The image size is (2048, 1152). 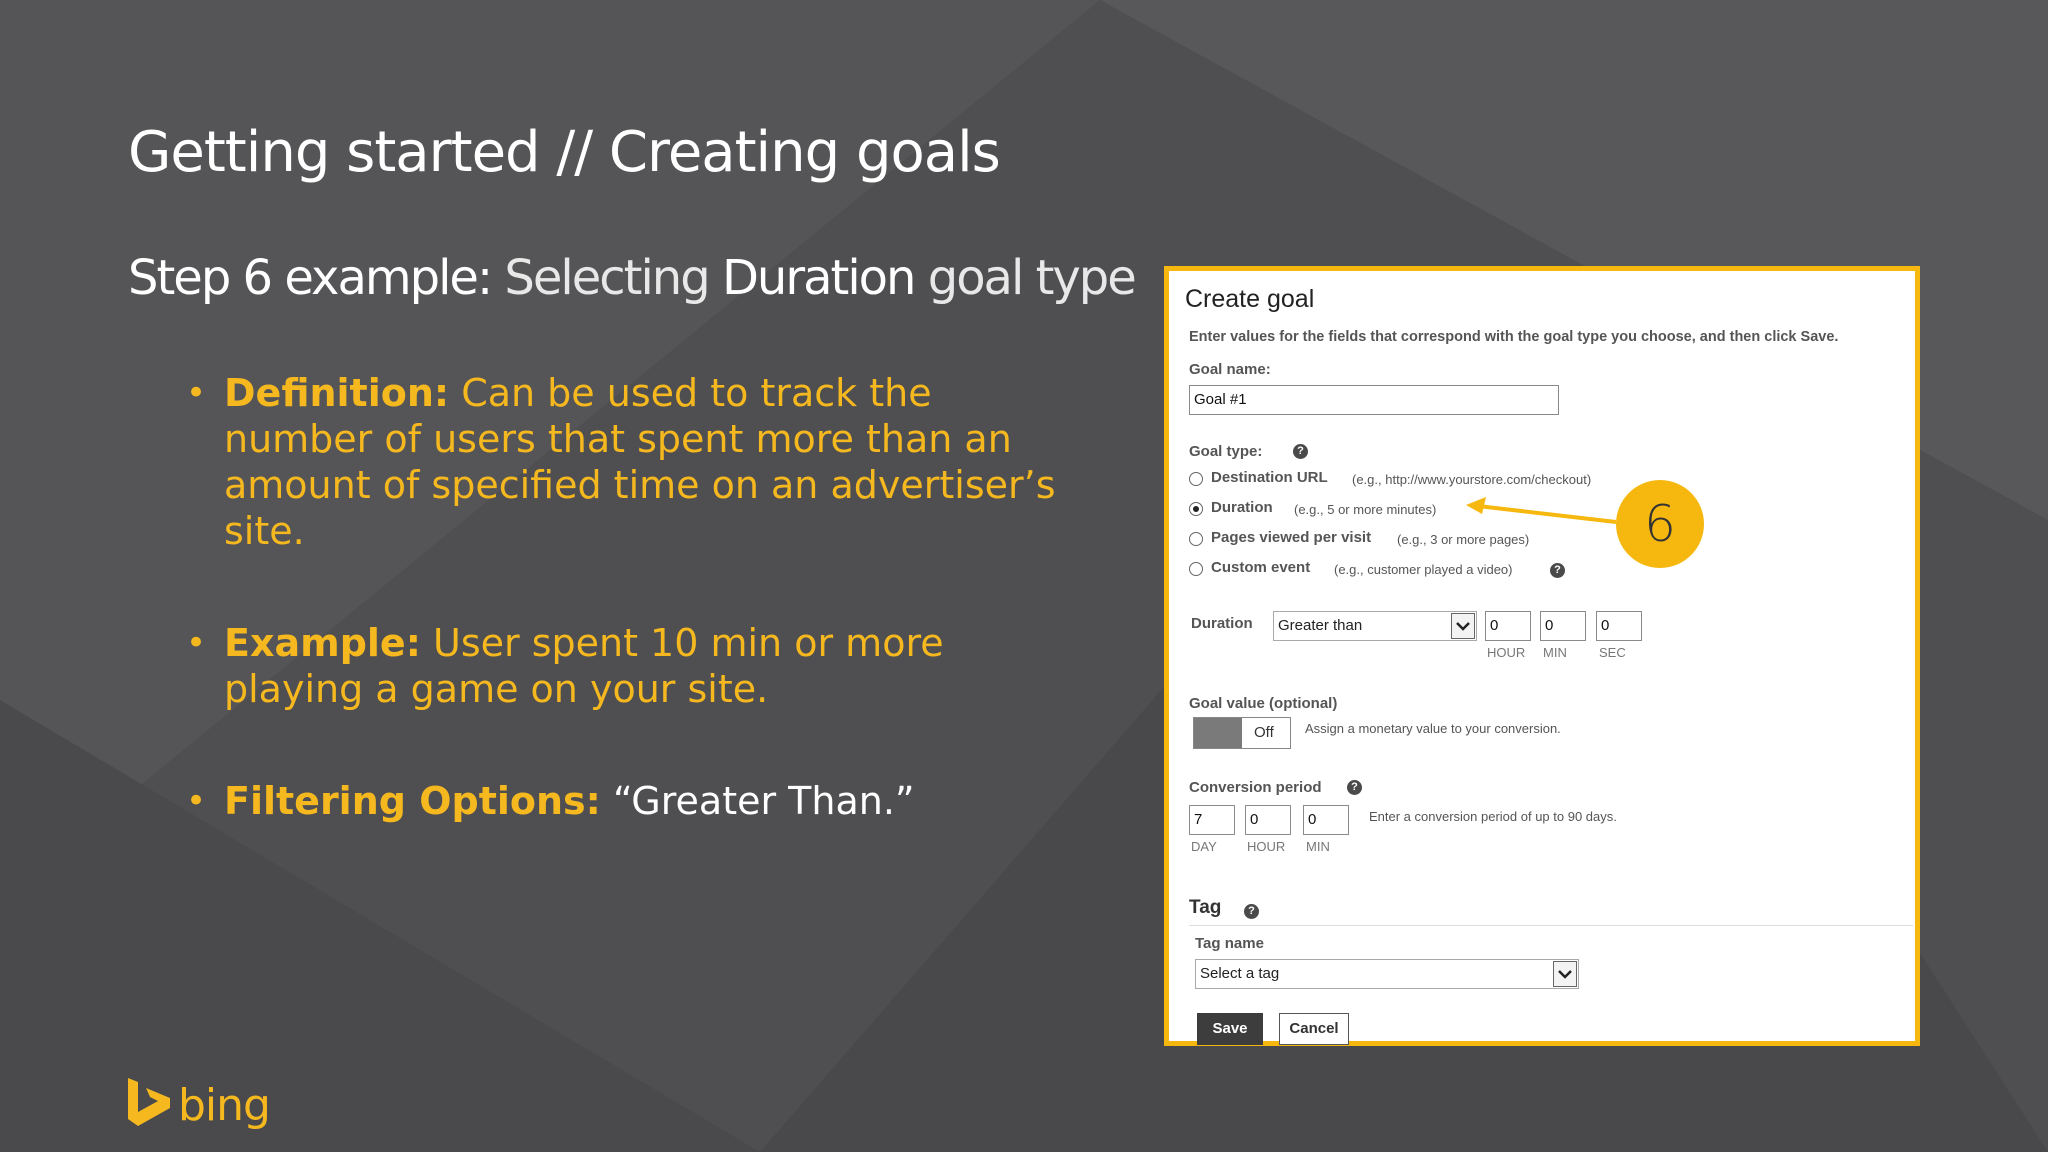 What do you see at coordinates (1204, 846) in the screenshot?
I see `conversion-day-label: DAY` at bounding box center [1204, 846].